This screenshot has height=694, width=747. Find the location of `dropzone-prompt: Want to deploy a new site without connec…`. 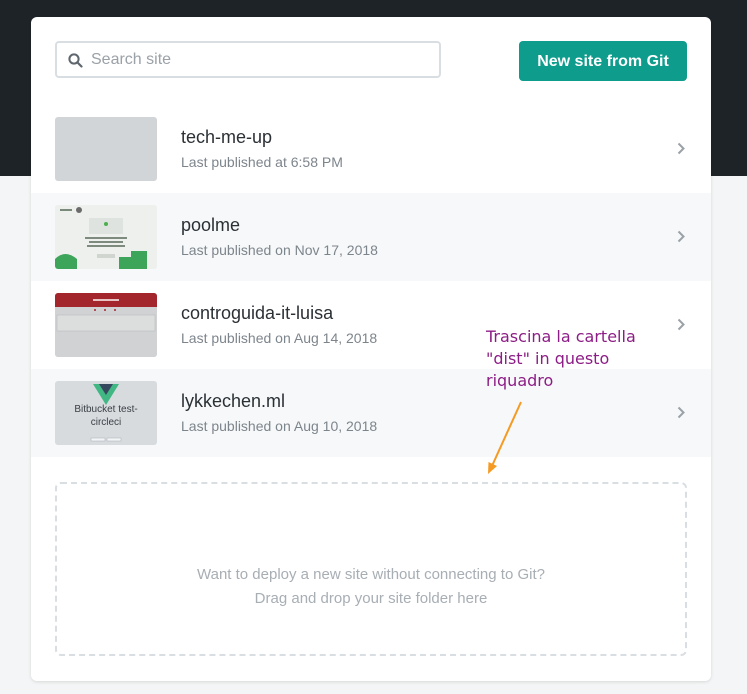

dropzone-prompt: Want to deploy a new site without connec… is located at coordinates (371, 574).